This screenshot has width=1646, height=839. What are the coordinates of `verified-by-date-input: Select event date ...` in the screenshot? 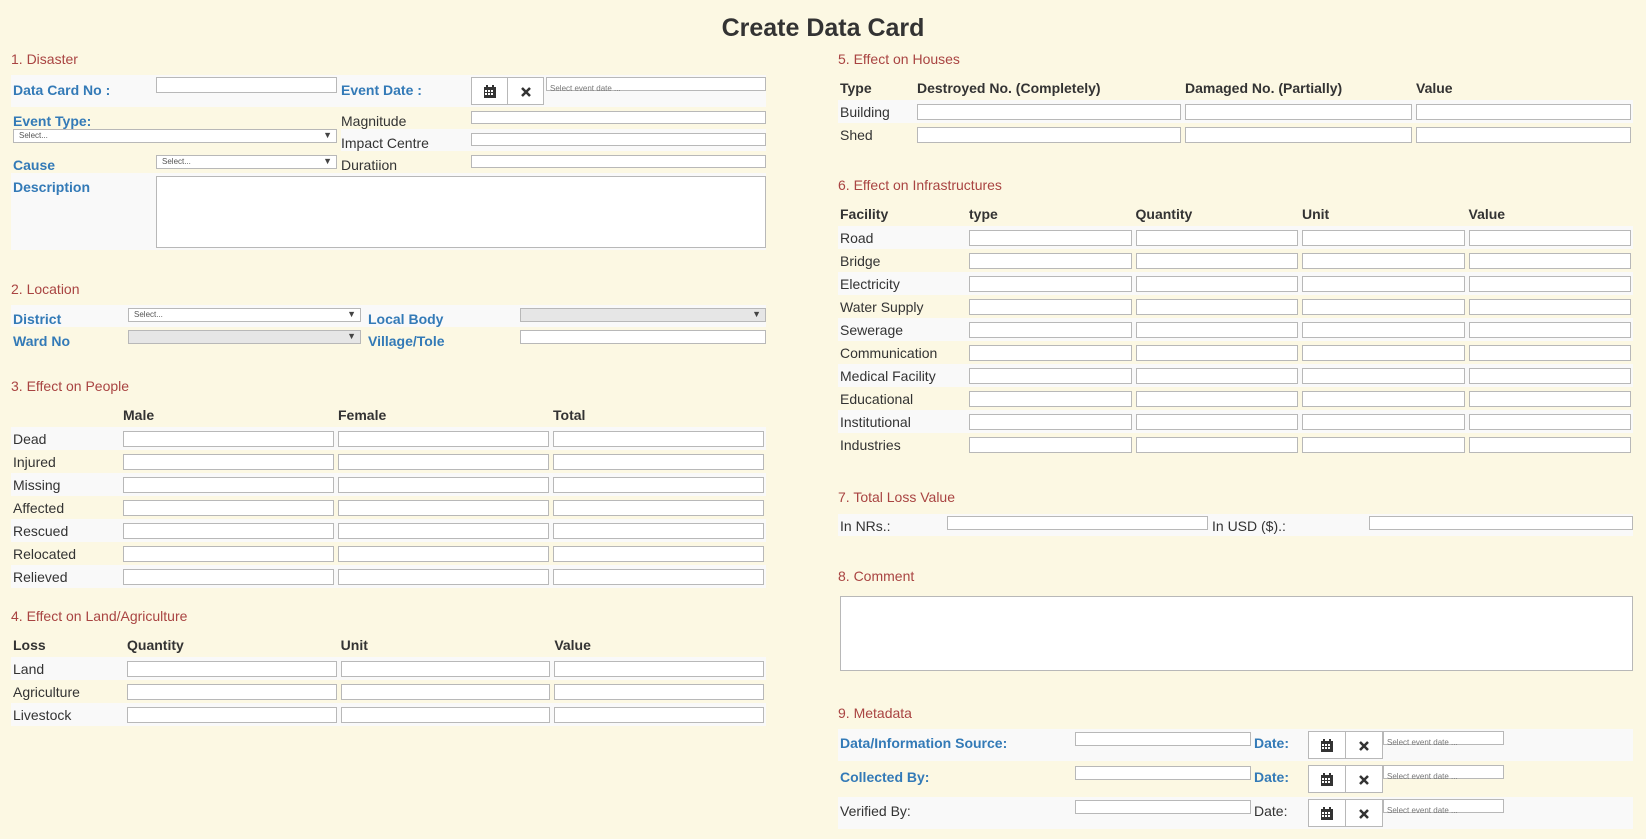 It's located at (1443, 807).